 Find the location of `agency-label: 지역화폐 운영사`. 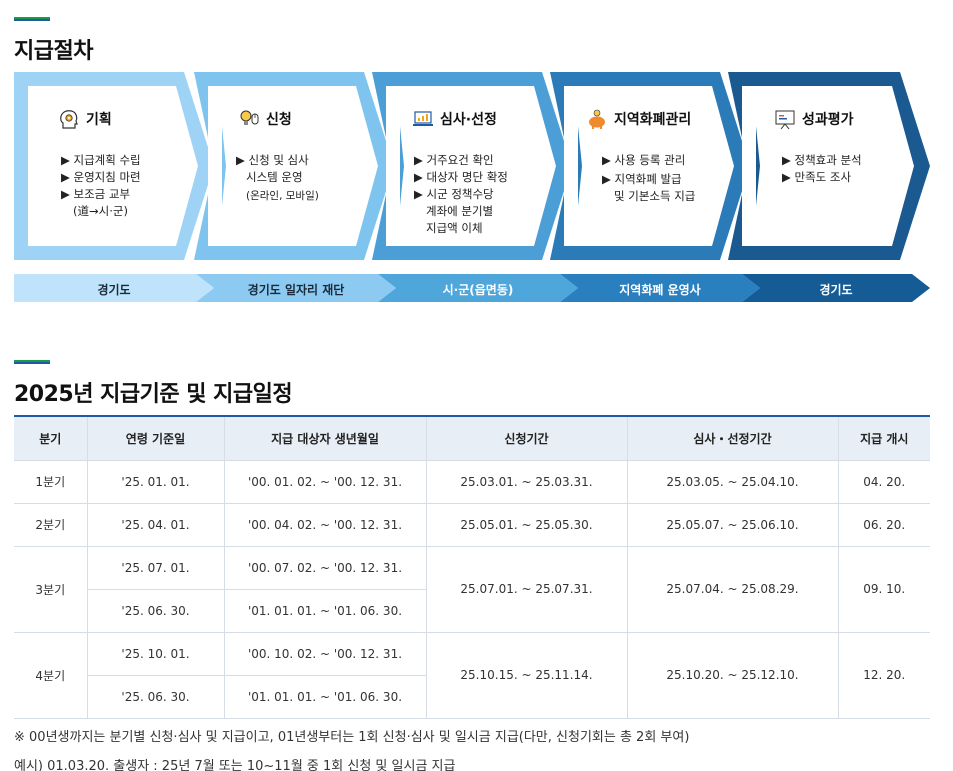

agency-label: 지역화폐 운영사 is located at coordinates (660, 290).